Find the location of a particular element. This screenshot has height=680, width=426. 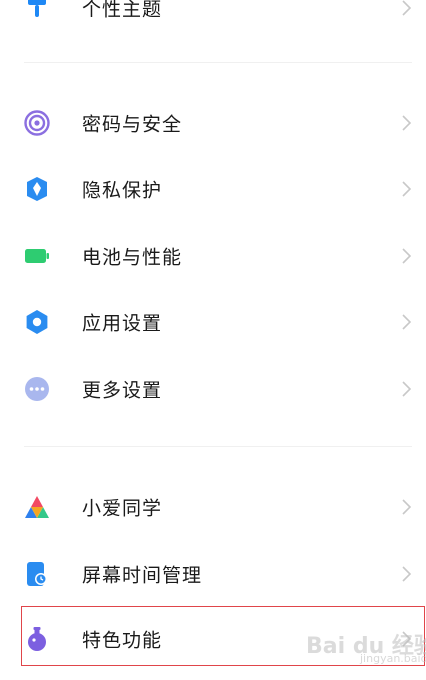

settings-item-label: 电池与性能 is located at coordinates (132, 257).